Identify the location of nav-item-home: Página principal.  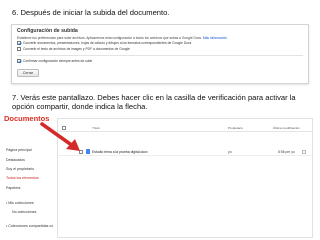
(19, 150).